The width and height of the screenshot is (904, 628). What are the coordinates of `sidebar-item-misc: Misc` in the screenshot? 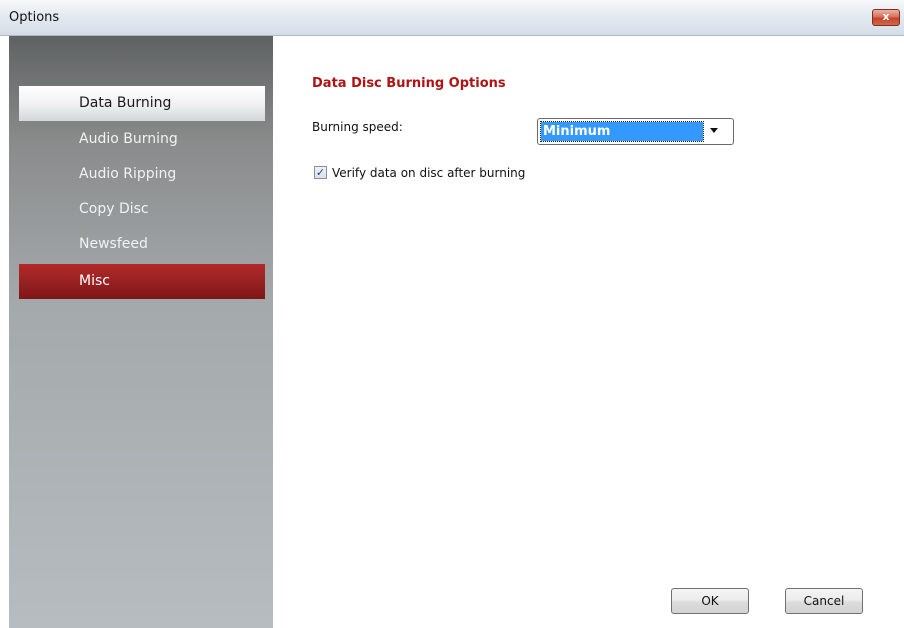 It's located at (142, 281).